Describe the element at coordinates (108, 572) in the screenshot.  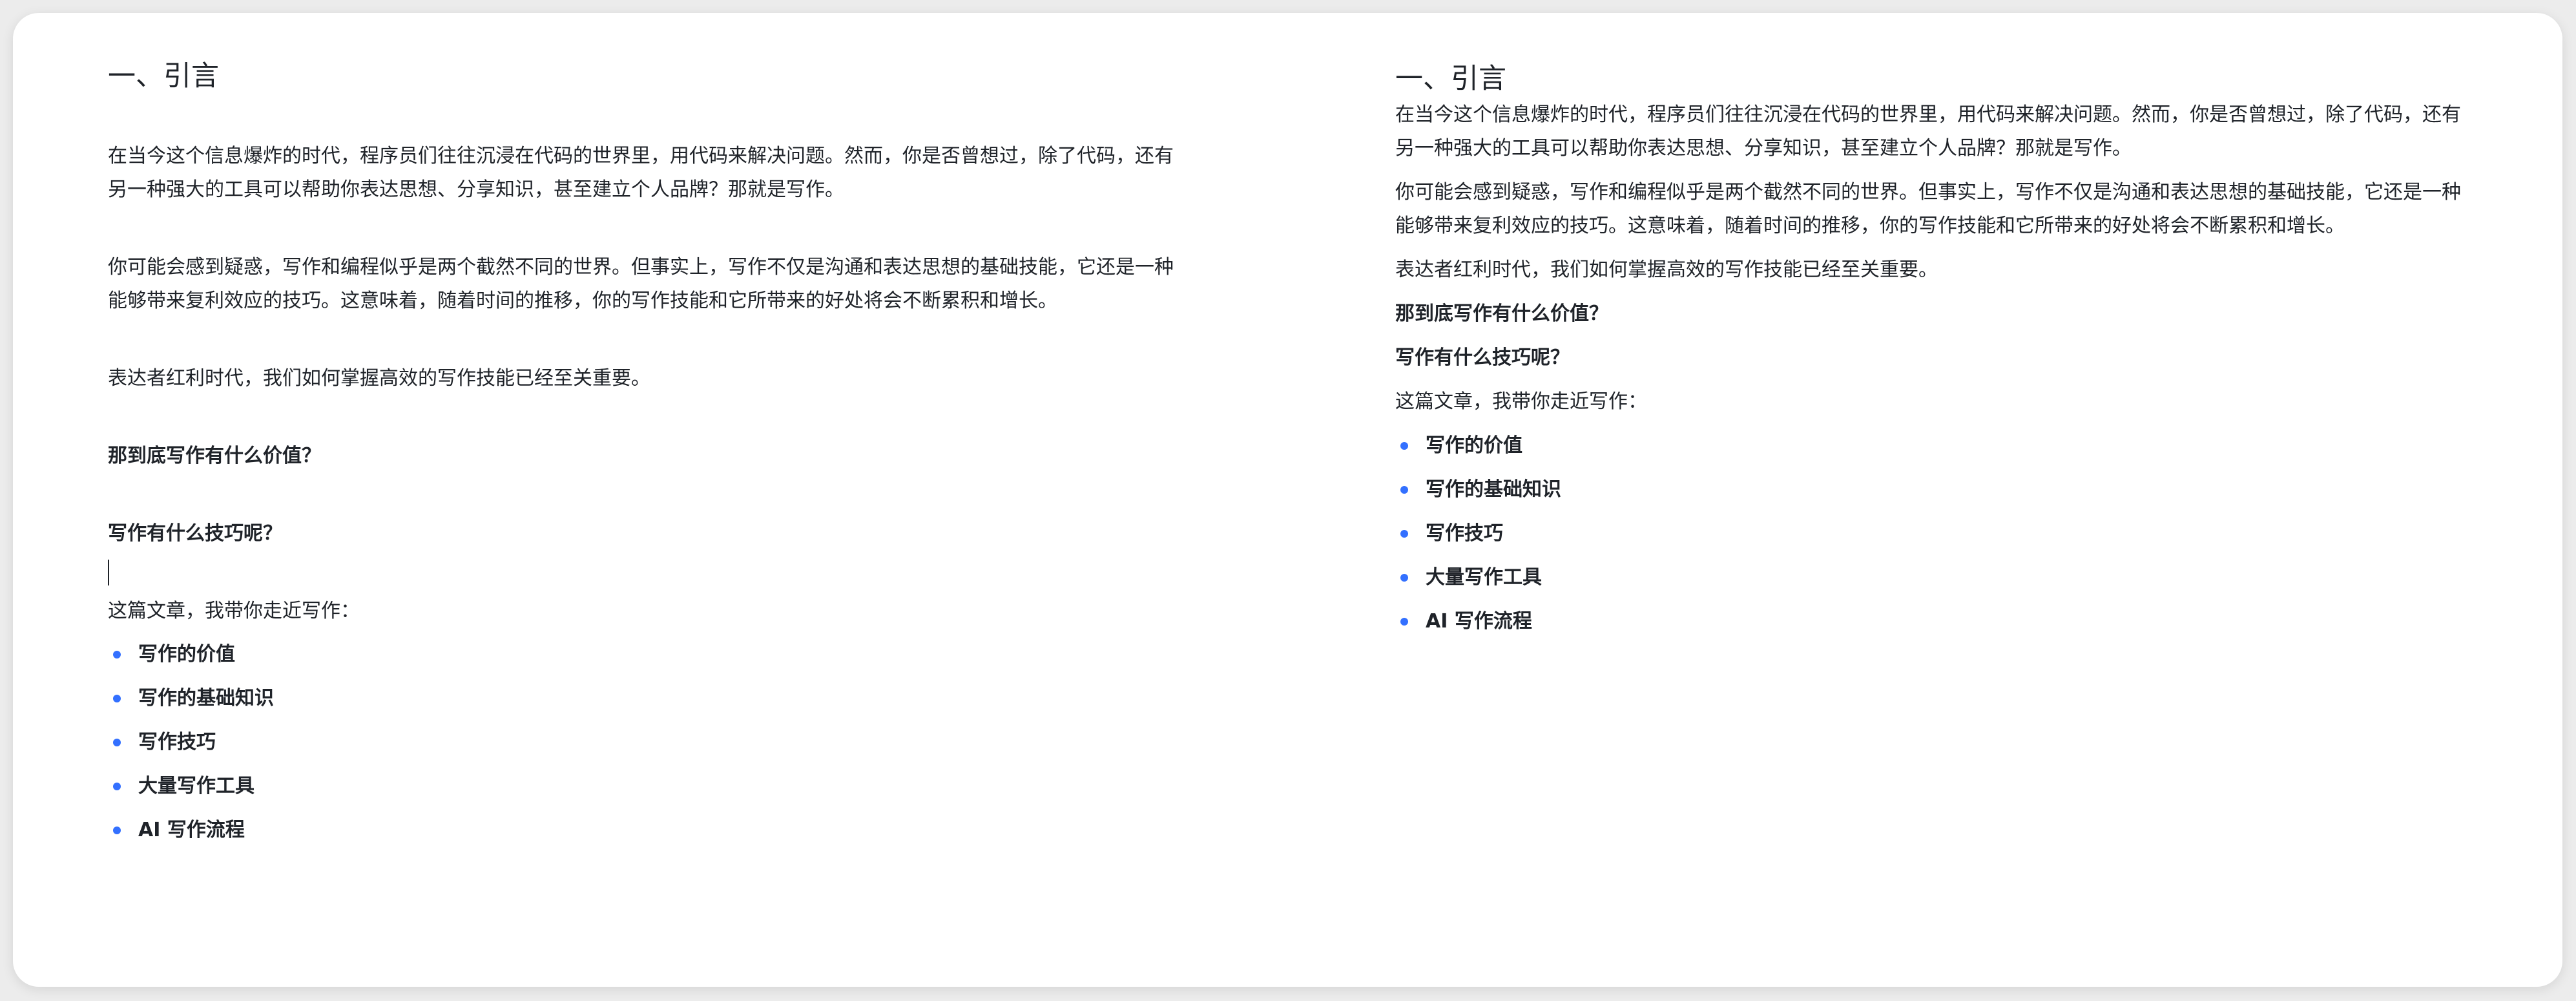
I see `text-cursor` at that location.